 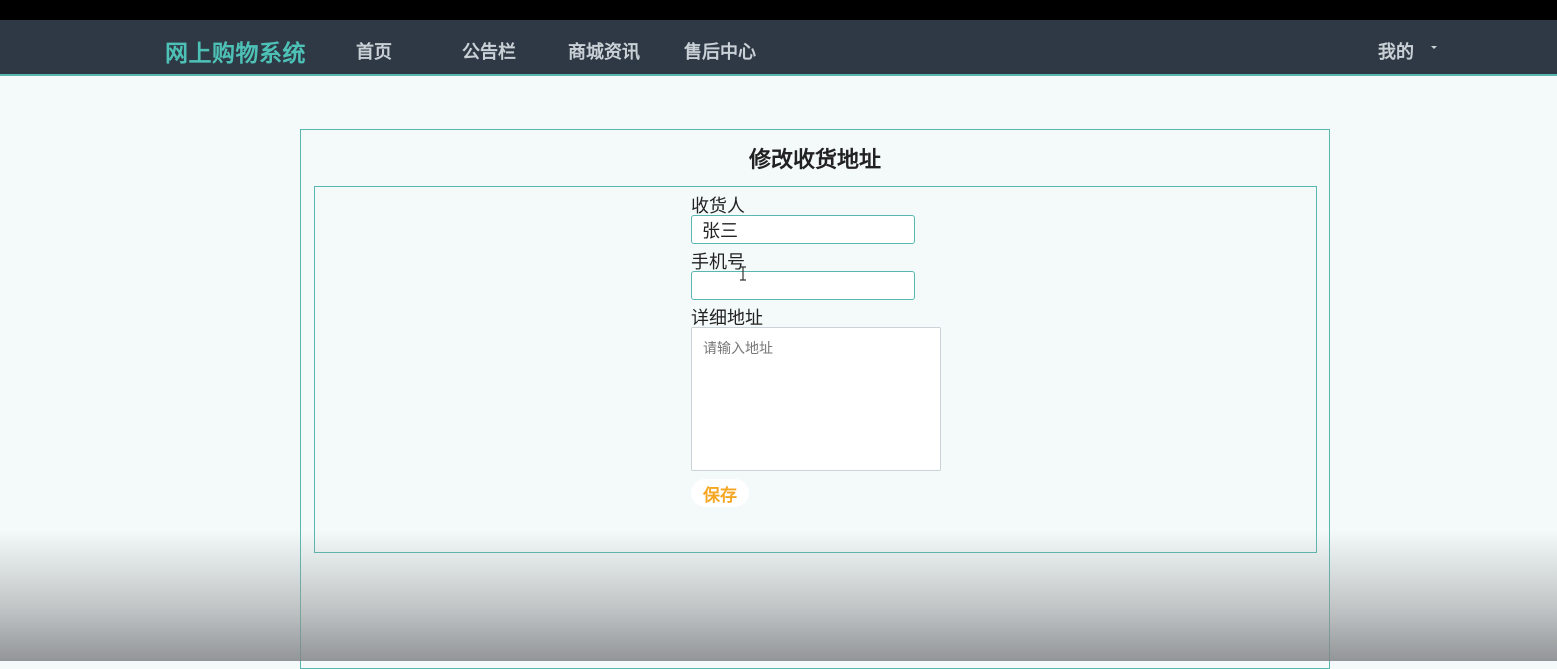 What do you see at coordinates (778, 48) in the screenshot?
I see `navbar: 网上购物系统 首页 公告栏 商城资讯 售后中心 我的` at bounding box center [778, 48].